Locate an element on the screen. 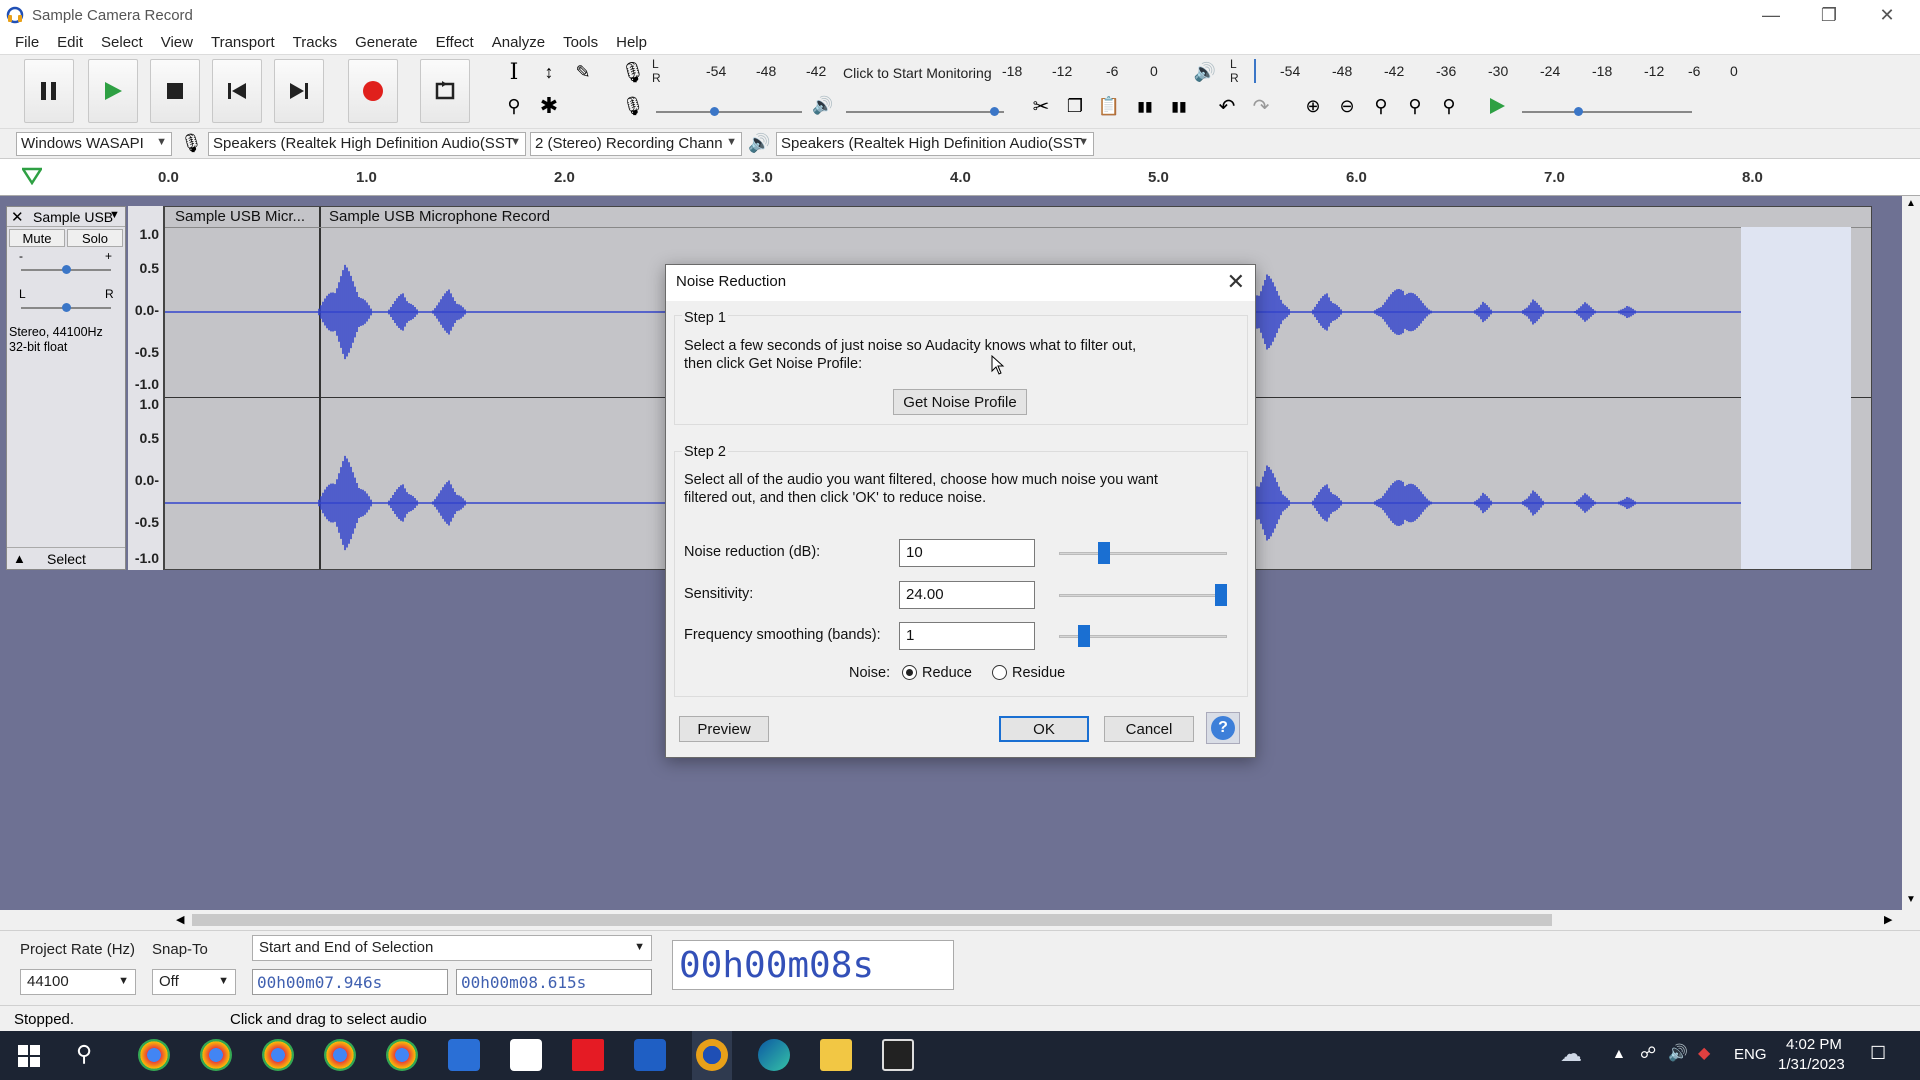 The image size is (1920, 1080). select-track-button: Select is located at coordinates (66, 559).